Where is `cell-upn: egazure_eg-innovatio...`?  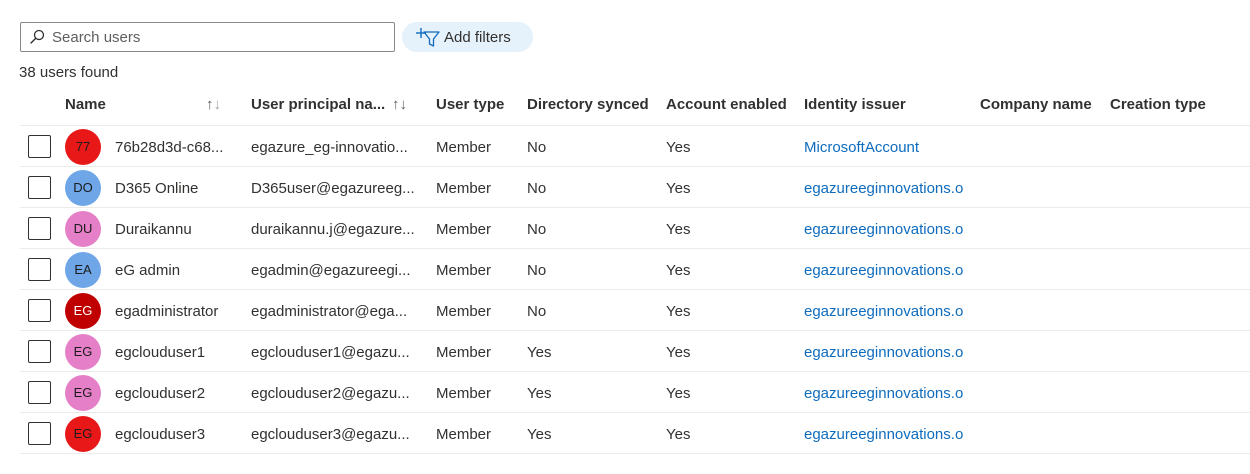 cell-upn: egazure_eg-innovatio... is located at coordinates (329, 147).